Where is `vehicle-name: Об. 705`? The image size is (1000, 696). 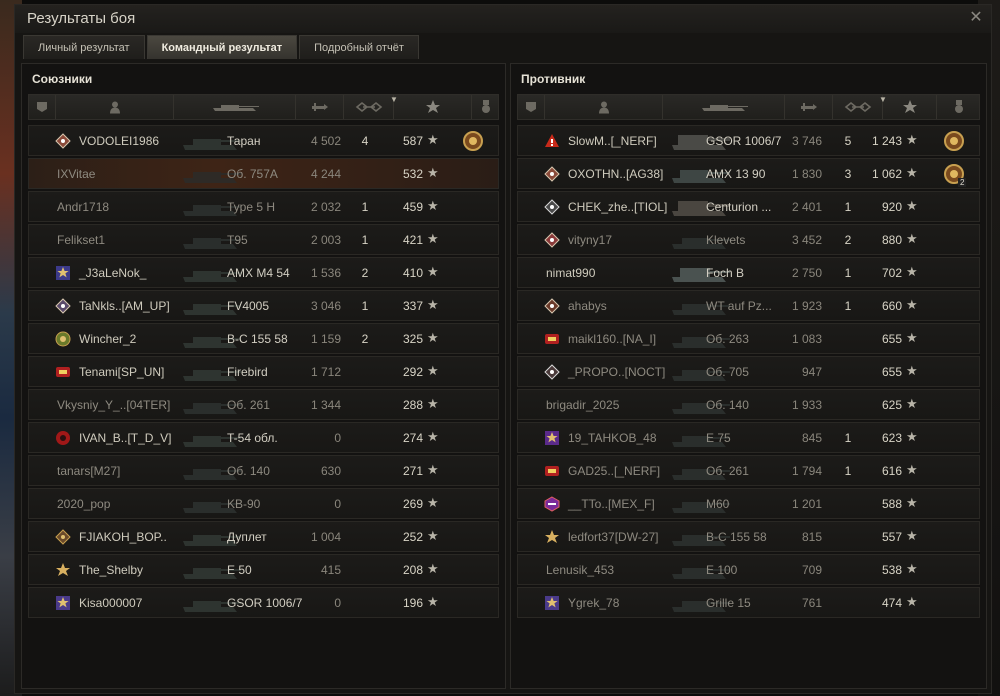
vehicle-name: Об. 705 is located at coordinates (727, 372).